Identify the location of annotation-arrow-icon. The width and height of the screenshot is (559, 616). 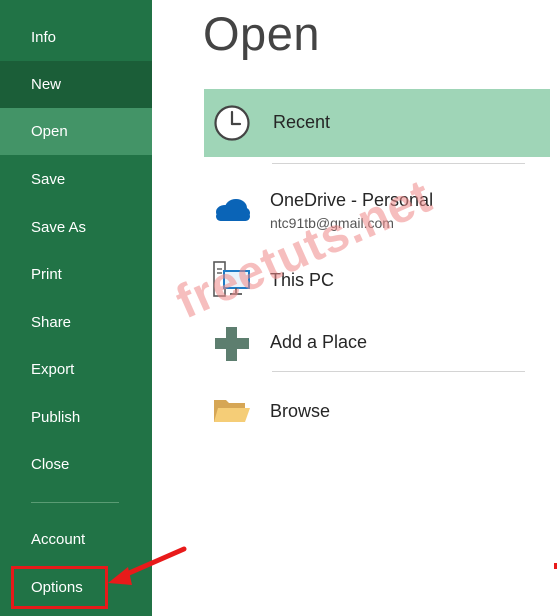
(147, 565).